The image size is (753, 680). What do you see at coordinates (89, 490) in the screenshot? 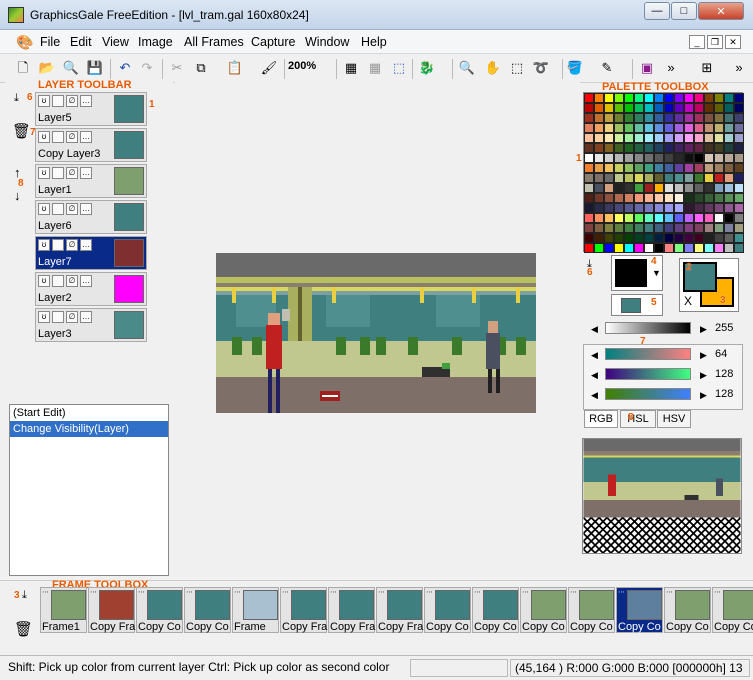
I see `history-list: (Start Edit) Change Visibility(Layer)` at bounding box center [89, 490].